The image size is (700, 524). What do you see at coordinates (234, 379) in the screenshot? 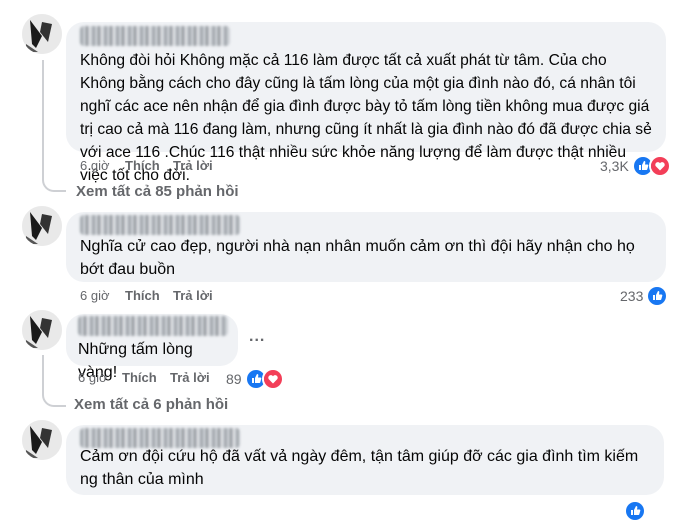
I see `reaction-count: 89` at bounding box center [234, 379].